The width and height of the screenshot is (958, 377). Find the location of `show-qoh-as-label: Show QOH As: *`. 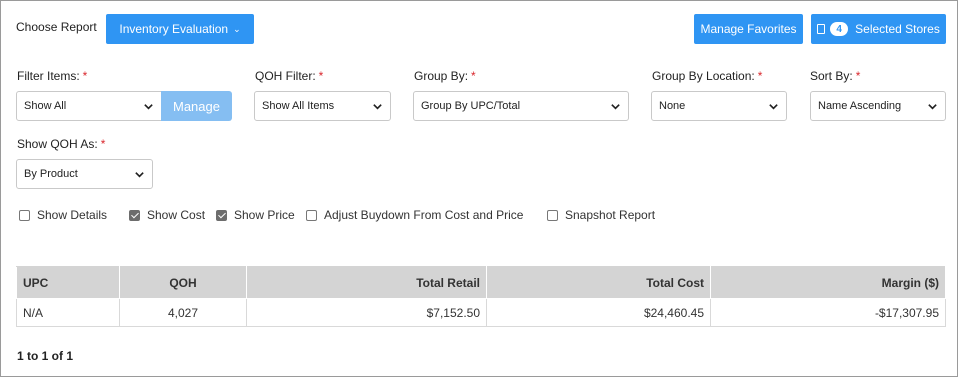

show-qoh-as-label: Show QOH As: * is located at coordinates (61, 144).